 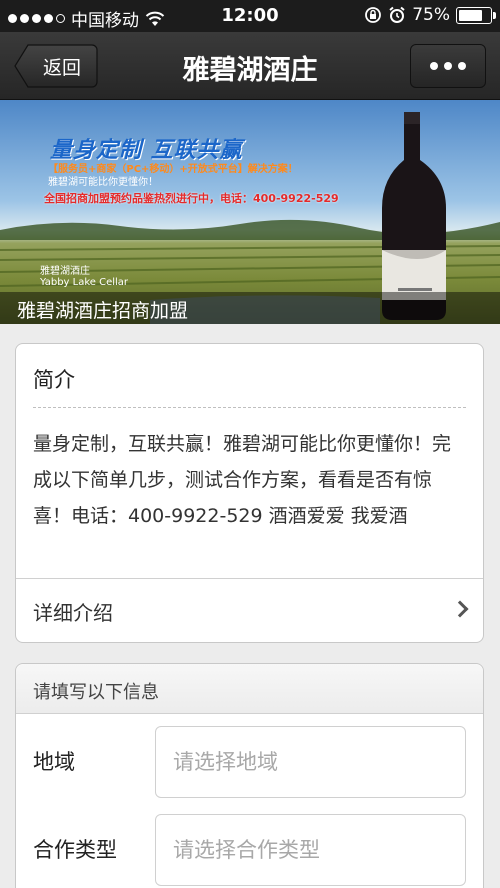 I want to click on form-row-coop-type: 合作类型, so click(x=249, y=845).